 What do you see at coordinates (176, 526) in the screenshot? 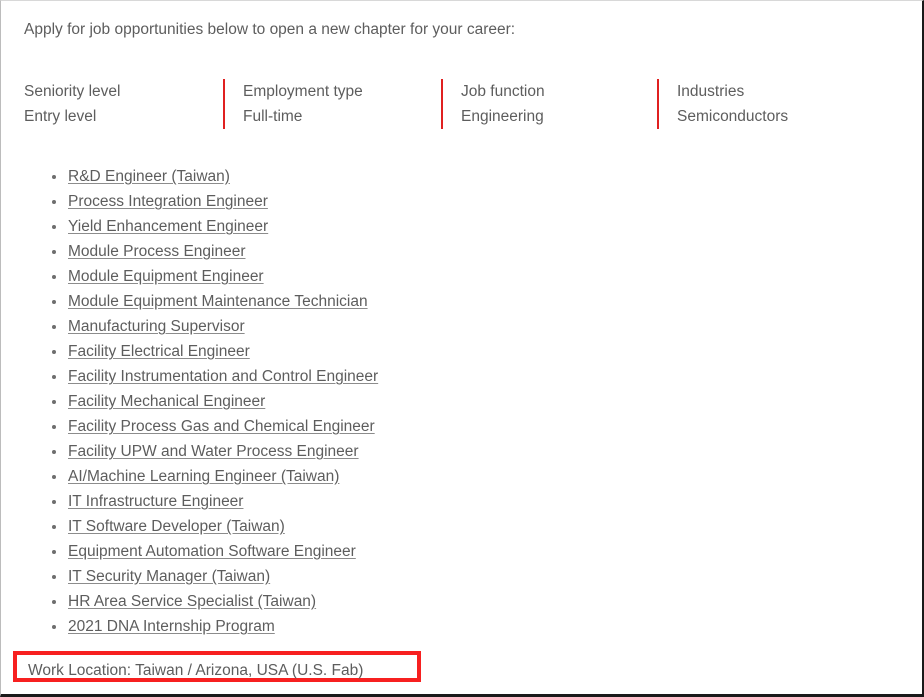
I see `job-link: IT Software Developer (Taiwan)` at bounding box center [176, 526].